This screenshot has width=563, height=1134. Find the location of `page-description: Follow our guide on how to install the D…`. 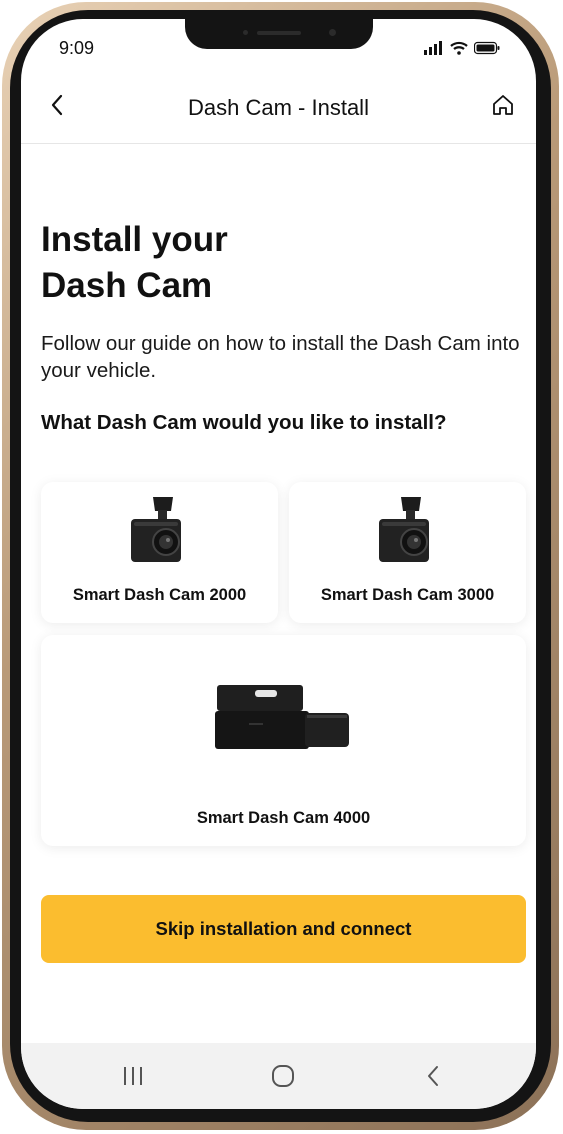

page-description: Follow our guide on how to install the D… is located at coordinates (280, 357).